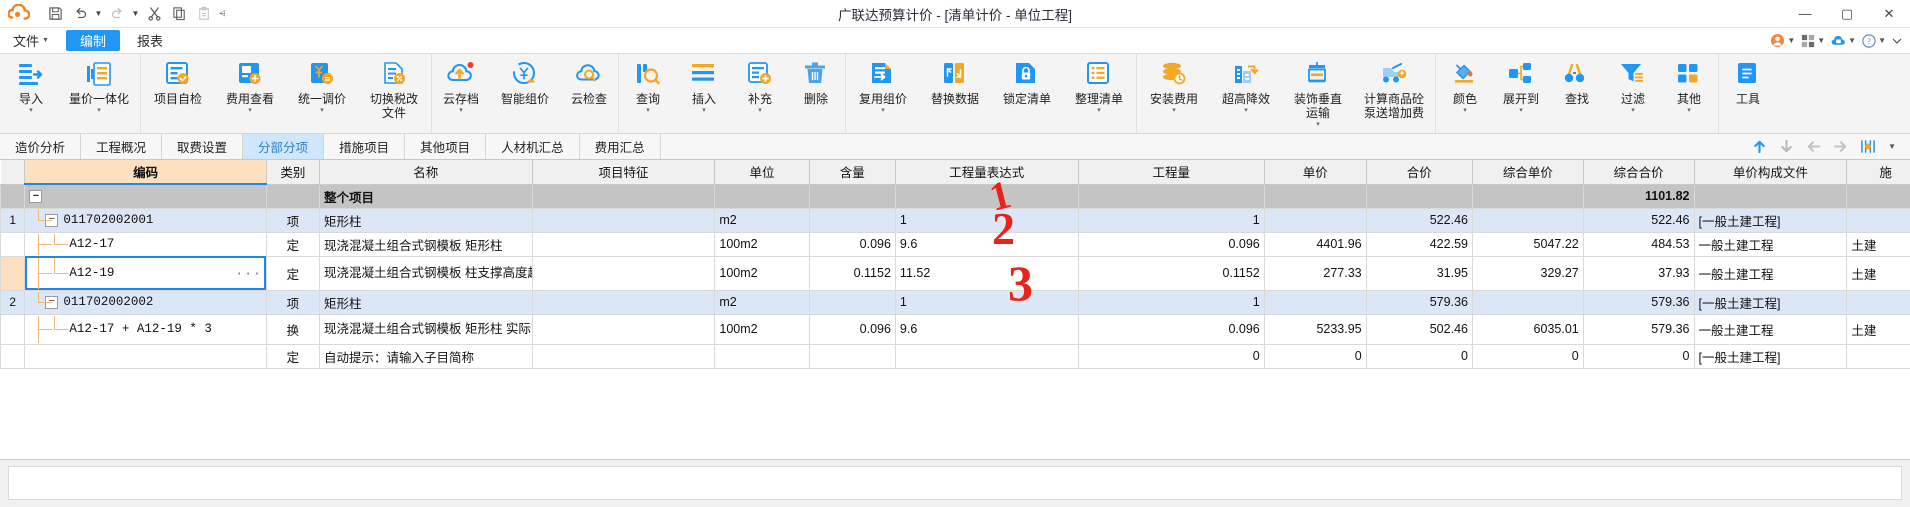 The width and height of the screenshot is (1910, 507). What do you see at coordinates (1878, 302) in the screenshot?
I see `cell-extra` at bounding box center [1878, 302].